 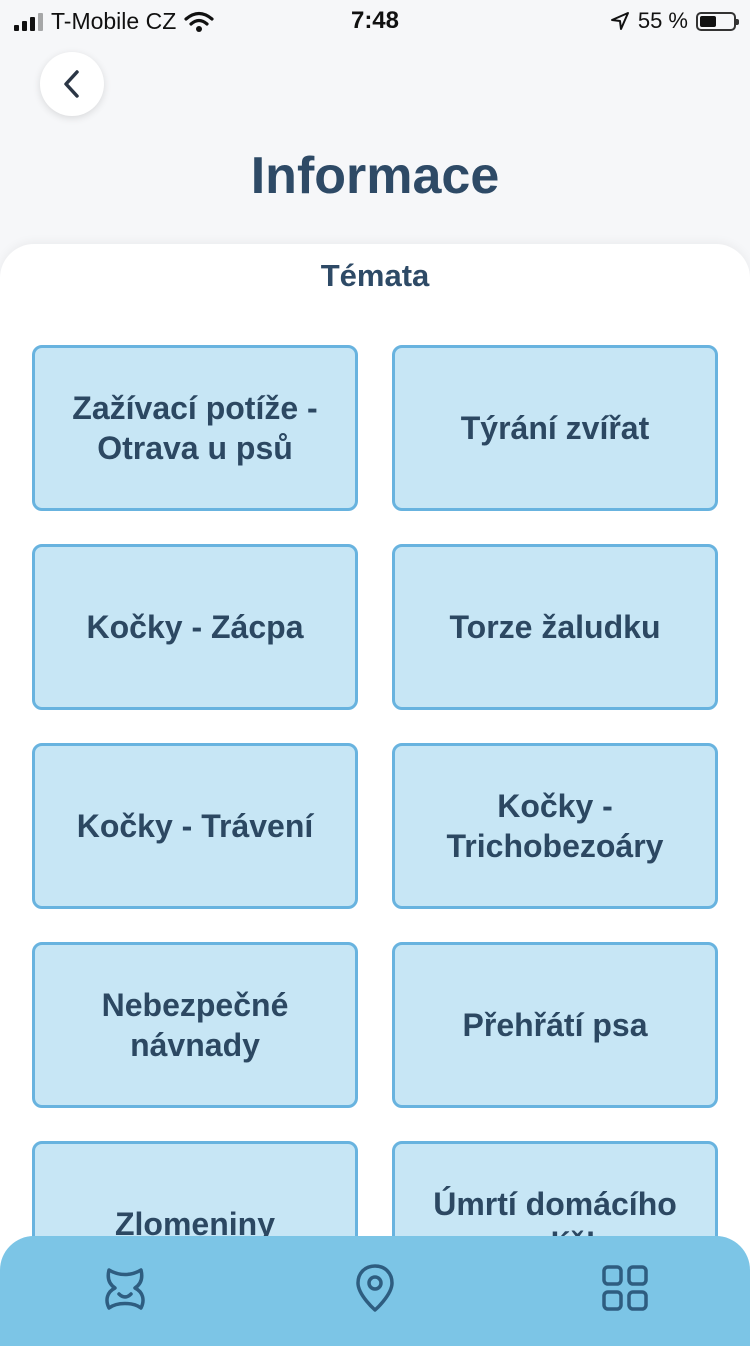 What do you see at coordinates (195, 1025) in the screenshot?
I see `topic-tile: Nebezpečné návnady` at bounding box center [195, 1025].